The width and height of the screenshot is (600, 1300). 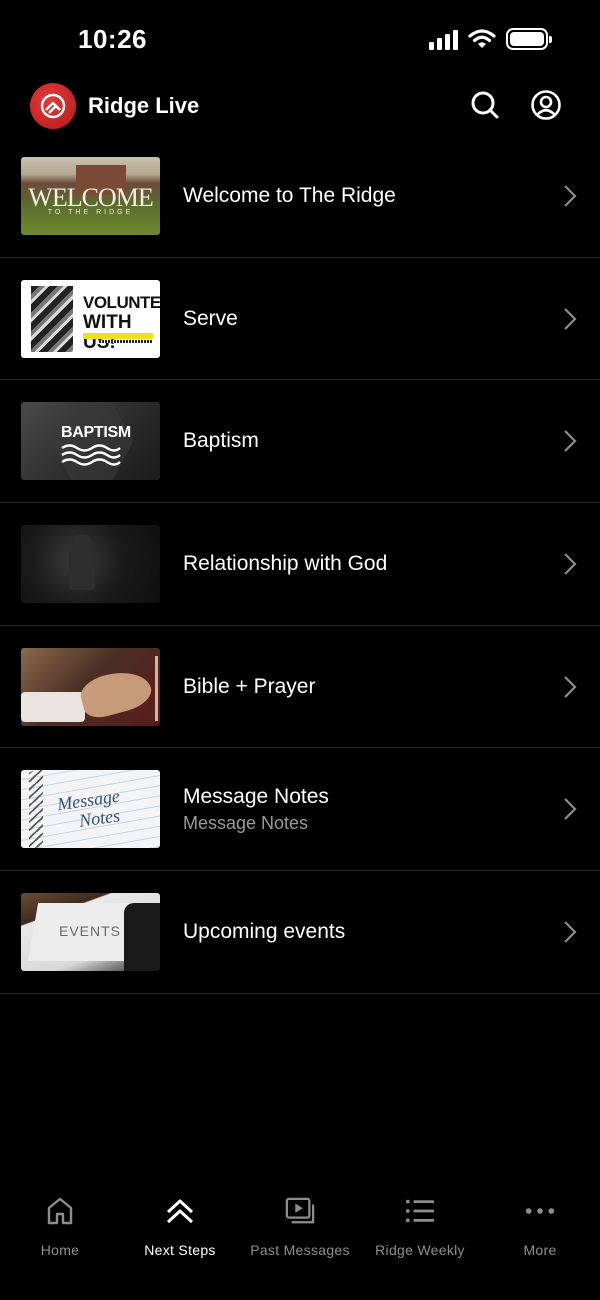 I want to click on list-item-upcoming-events: EVENTS Upcoming events, so click(x=300, y=932).